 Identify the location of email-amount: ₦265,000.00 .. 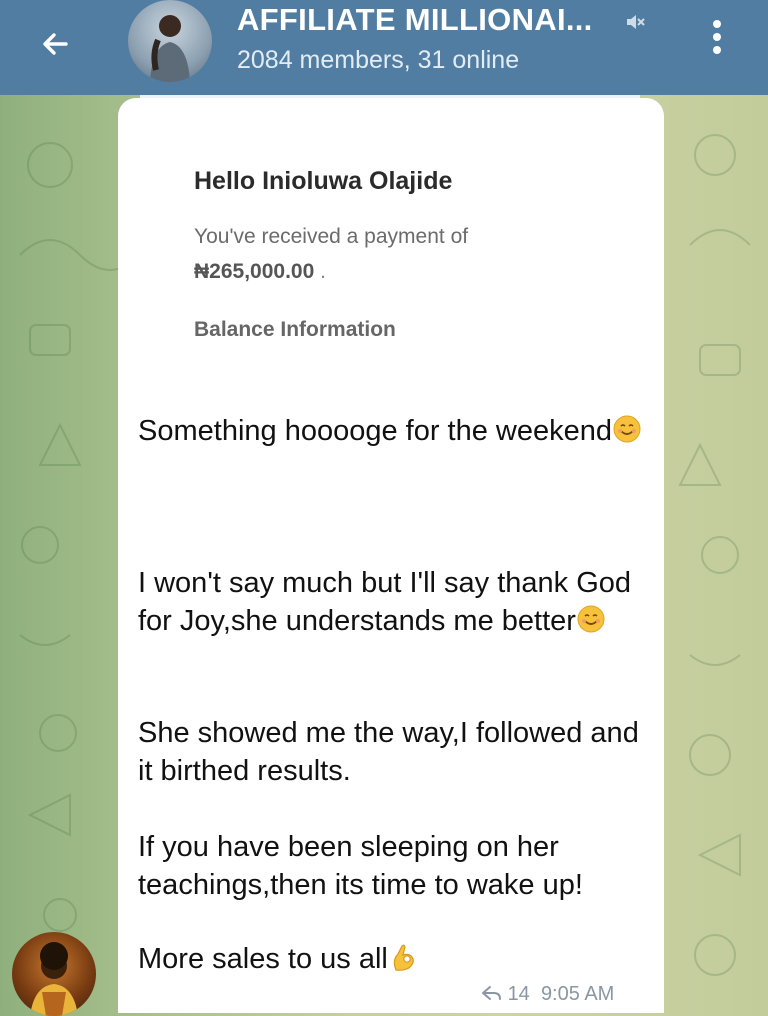
(260, 272).